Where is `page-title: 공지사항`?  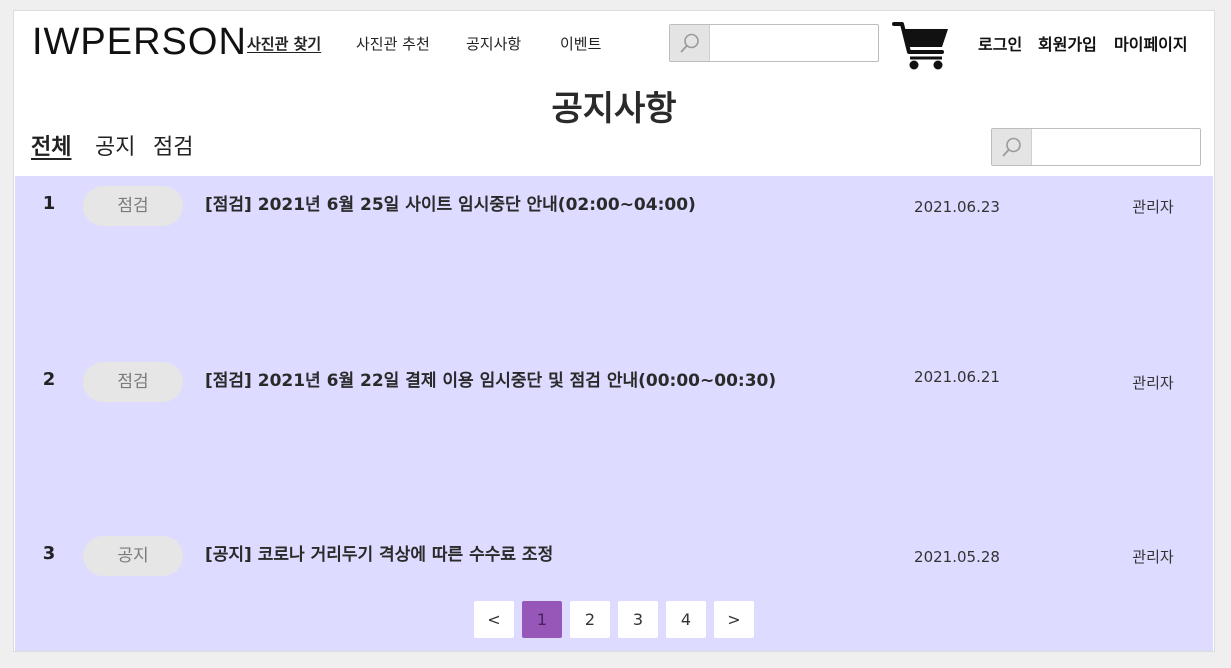 page-title: 공지사항 is located at coordinates (614, 109).